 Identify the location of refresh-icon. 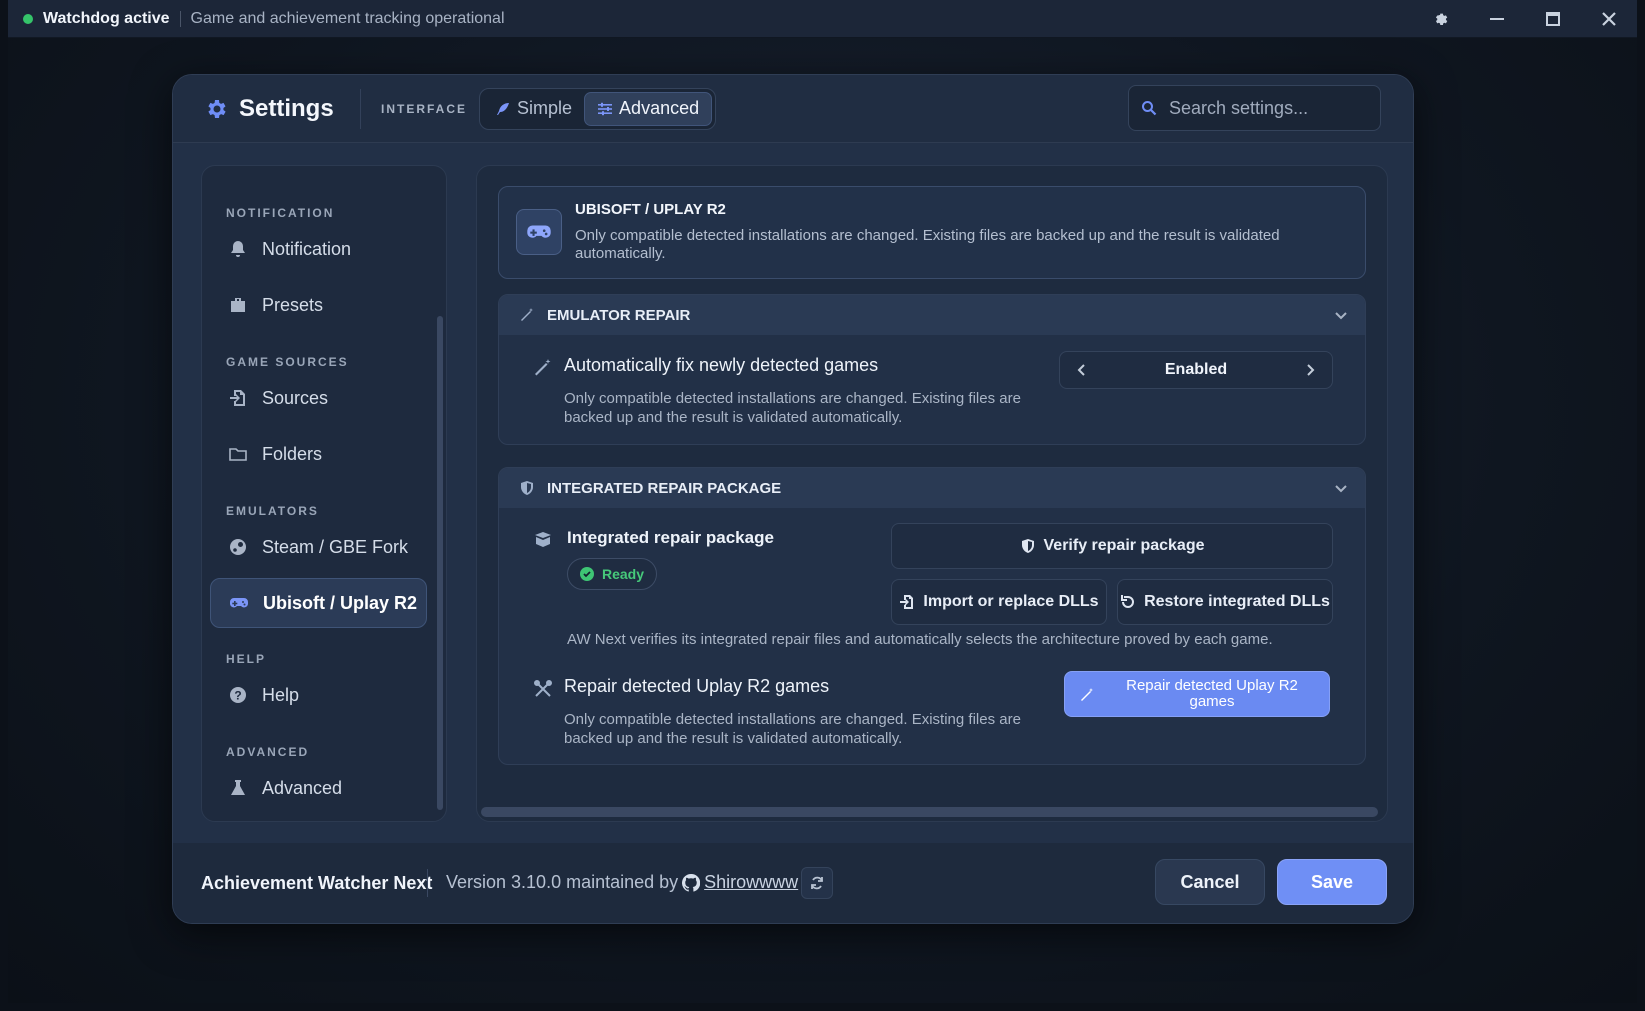
(817, 883).